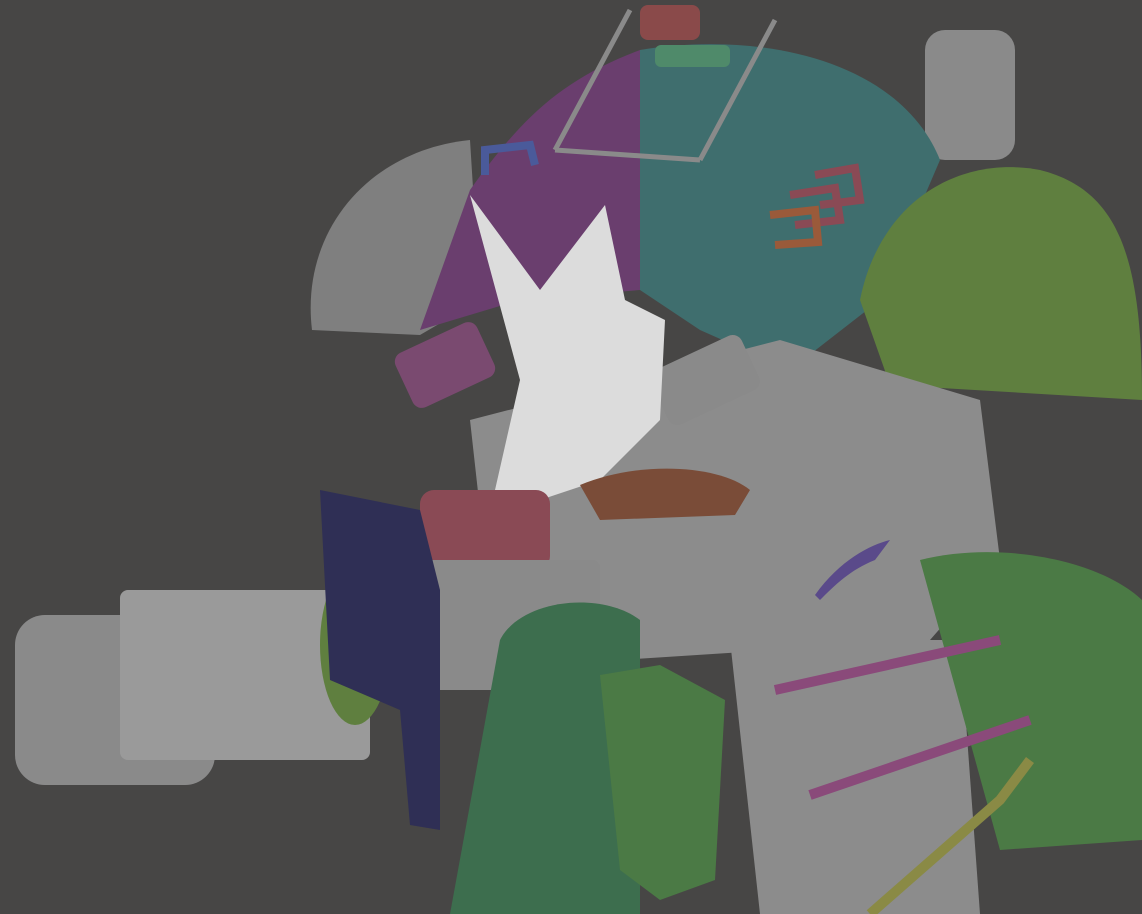  Describe the element at coordinates (692, 56) in the screenshot. I see `carapace-hatch` at that location.